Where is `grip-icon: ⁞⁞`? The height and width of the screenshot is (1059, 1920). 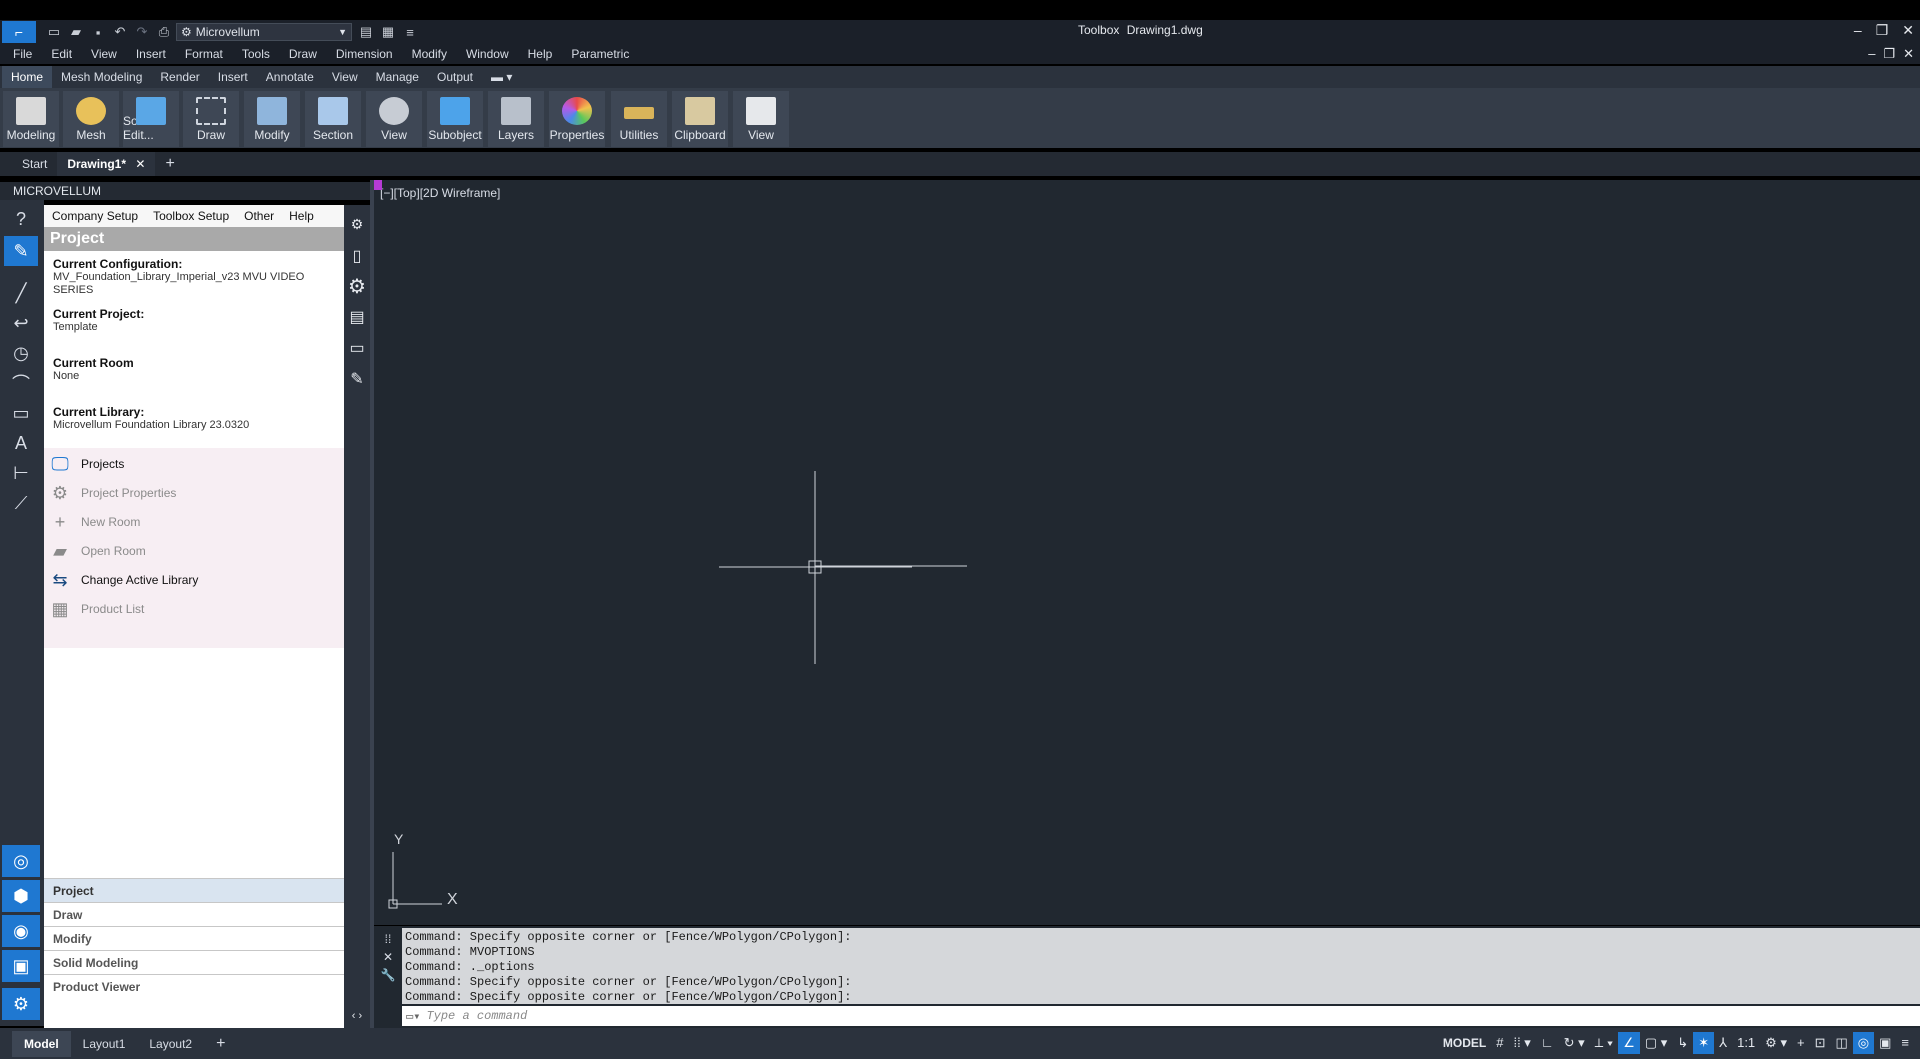
grip-icon: ⁞⁞ is located at coordinates (388, 939).